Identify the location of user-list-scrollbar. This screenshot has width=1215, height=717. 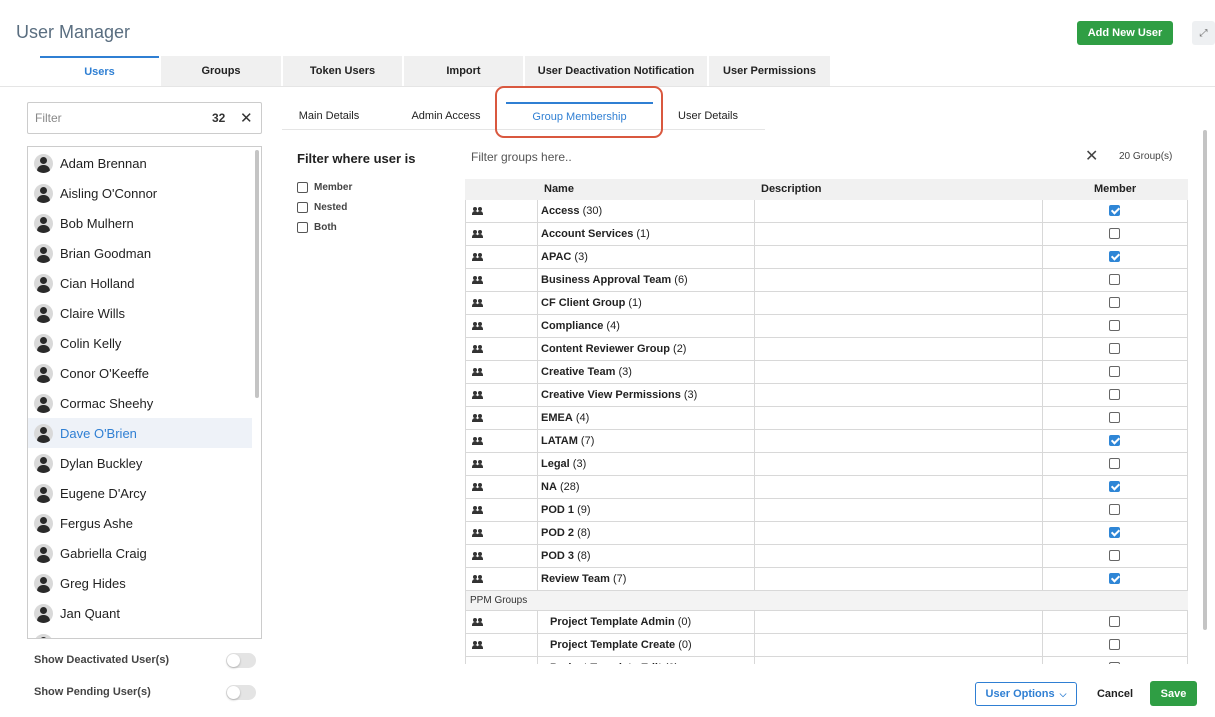
(257, 274).